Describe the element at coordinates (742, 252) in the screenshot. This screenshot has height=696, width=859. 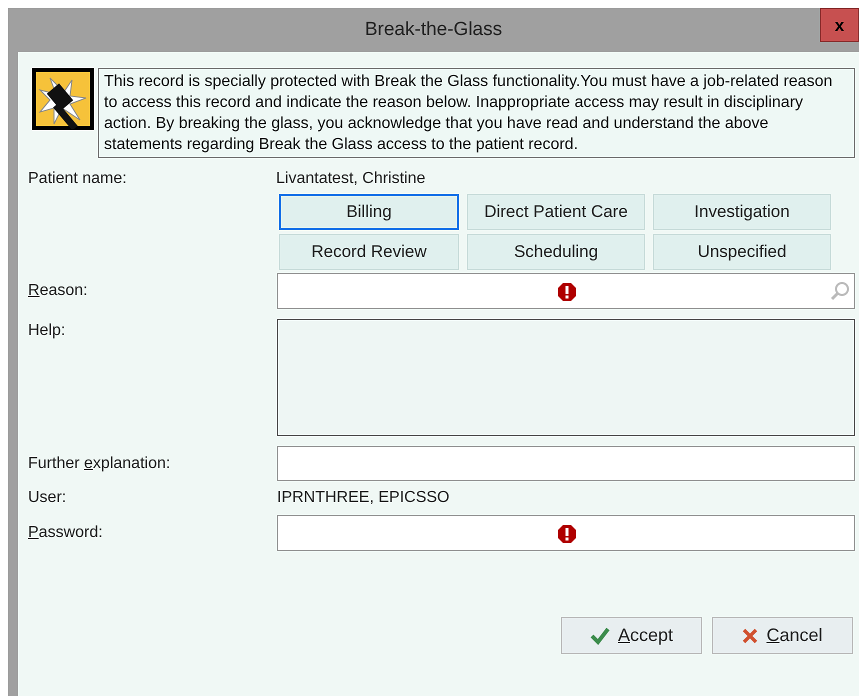
I see `reason-button: Unspecified` at that location.